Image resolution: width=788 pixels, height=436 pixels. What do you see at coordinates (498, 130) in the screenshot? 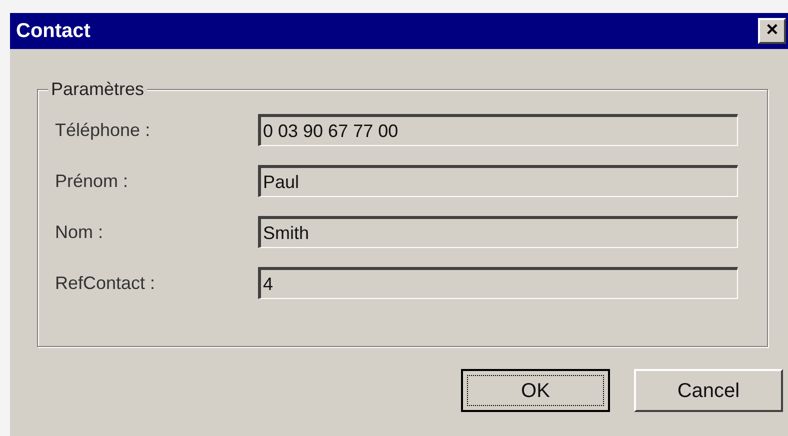
I see `input-field: 0 03 90 67 77 00` at bounding box center [498, 130].